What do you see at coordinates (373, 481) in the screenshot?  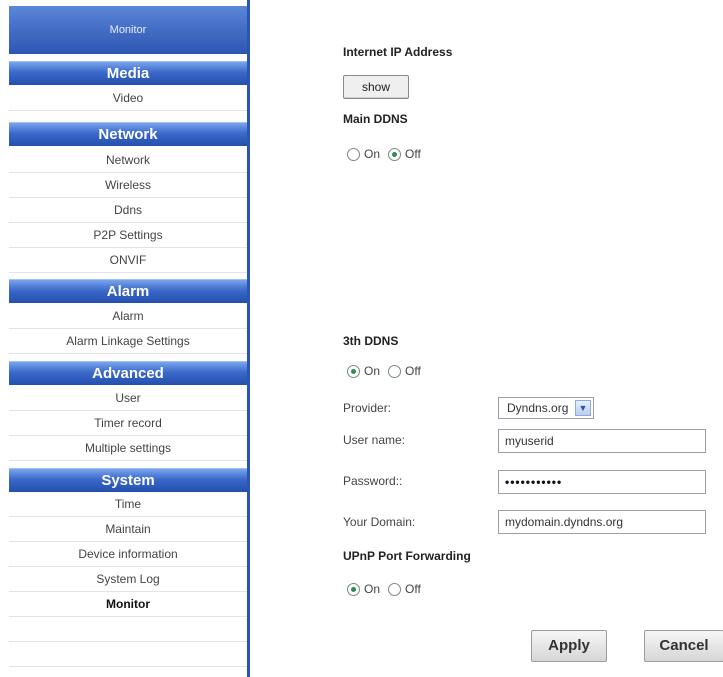 I see `password-label: Password::` at bounding box center [373, 481].